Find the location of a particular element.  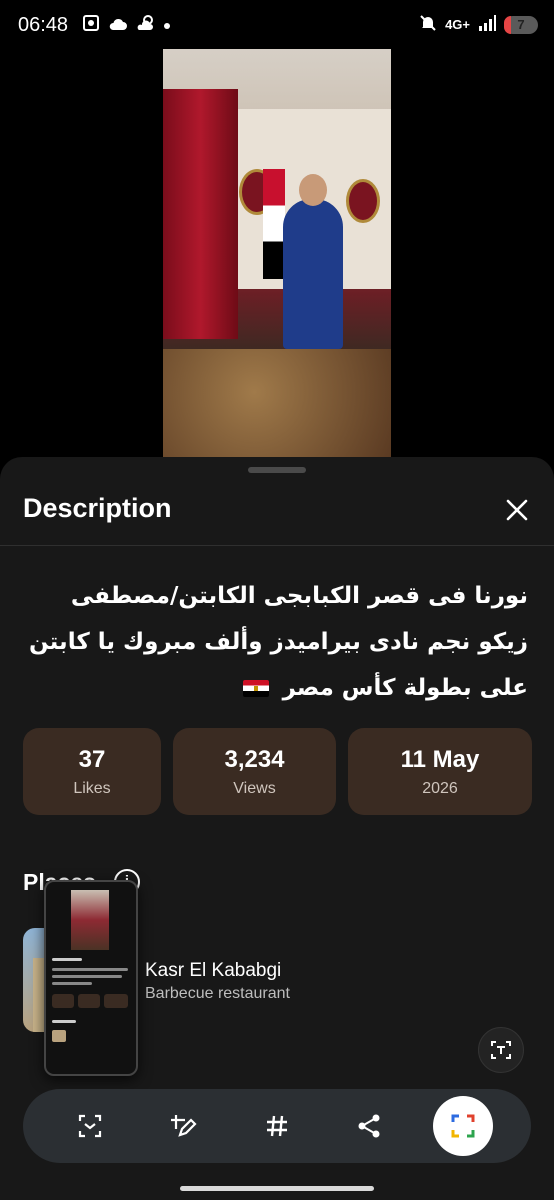

scan-icon is located at coordinates (90, 1126).